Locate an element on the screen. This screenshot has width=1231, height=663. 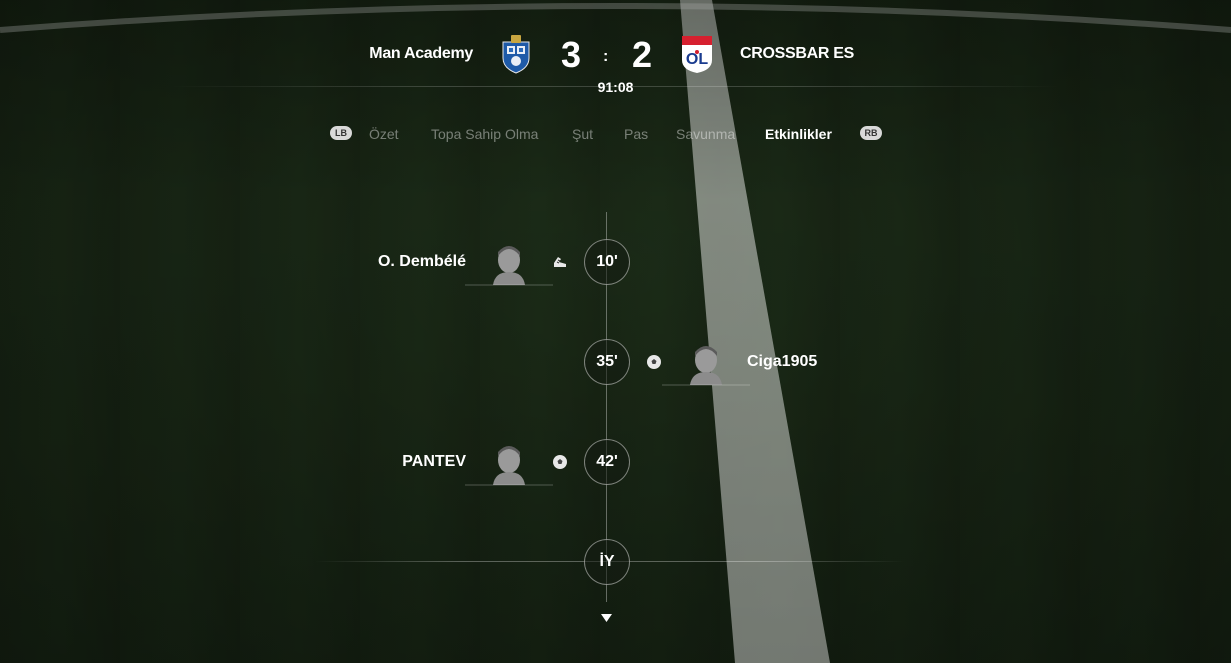
event-minute: 42' is located at coordinates (607, 462).